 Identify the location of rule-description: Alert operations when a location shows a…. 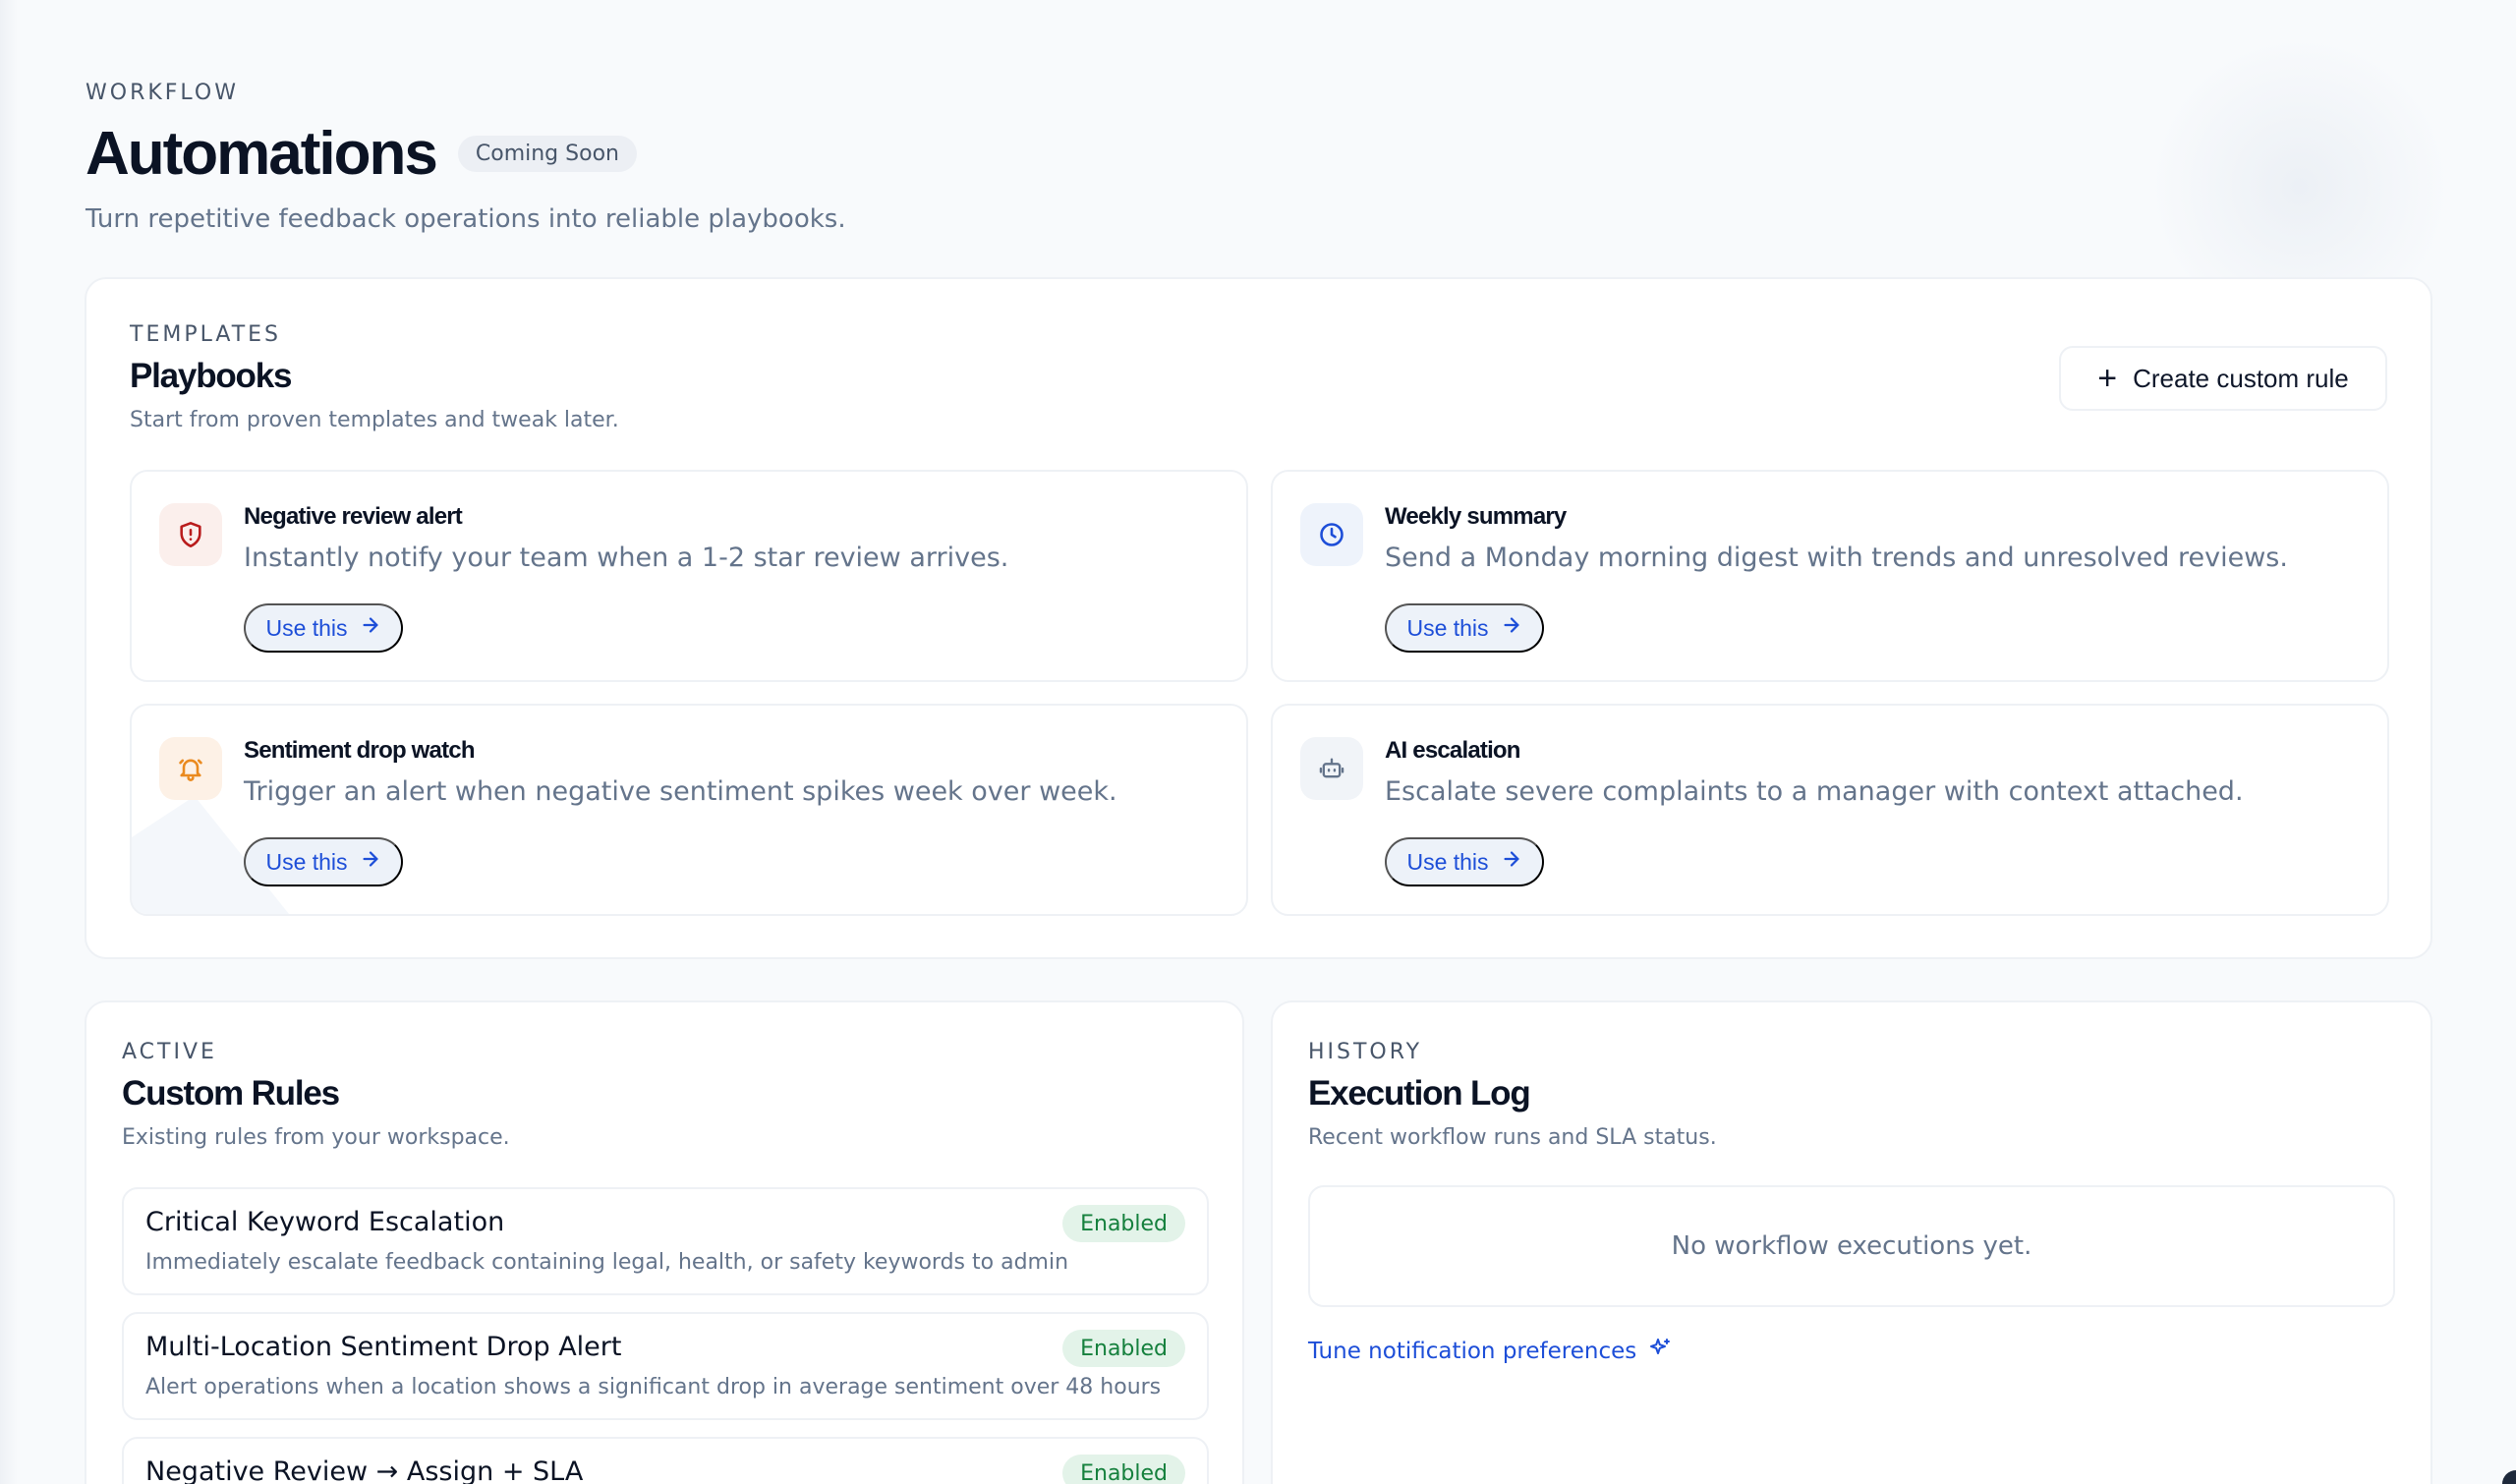
(653, 1387).